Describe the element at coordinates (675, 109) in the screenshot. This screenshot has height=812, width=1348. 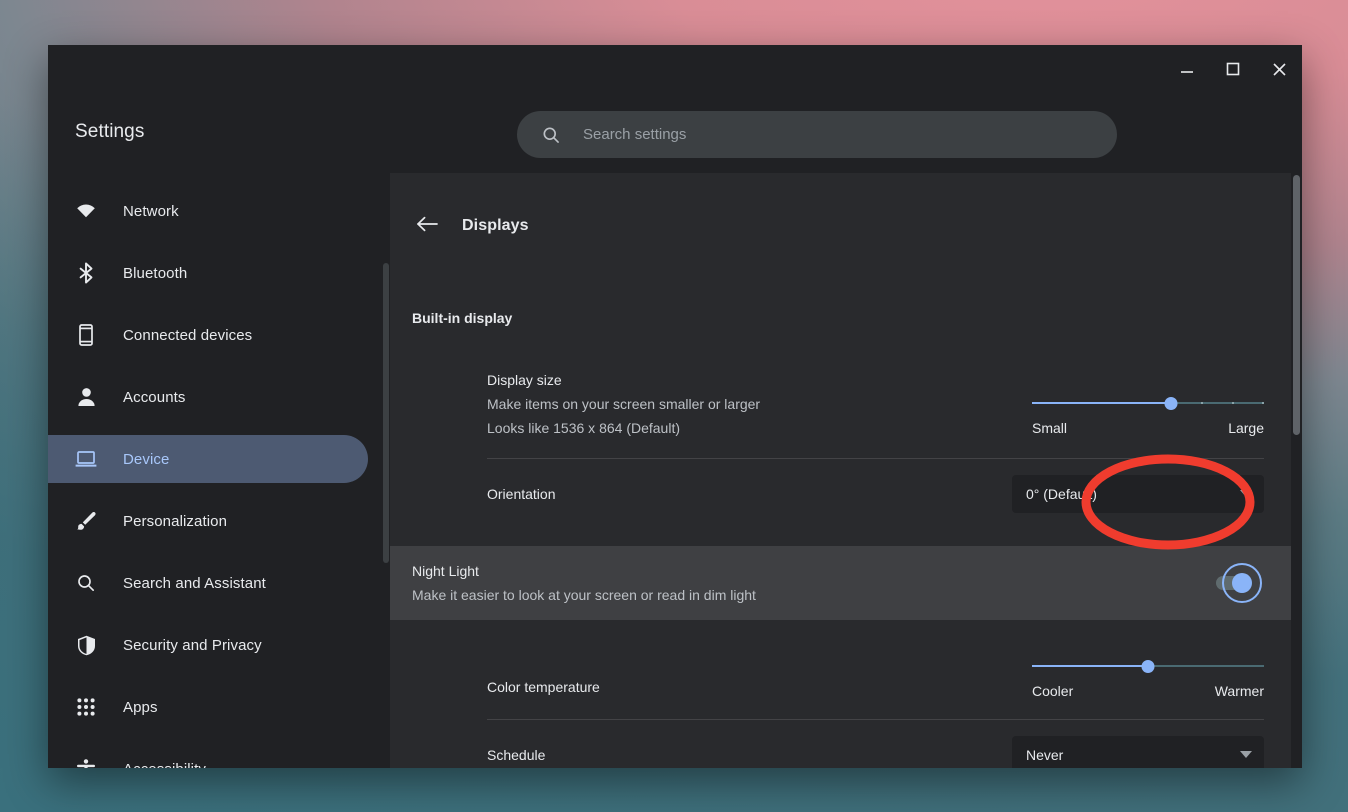
I see `window-titlebar: Settings` at that location.